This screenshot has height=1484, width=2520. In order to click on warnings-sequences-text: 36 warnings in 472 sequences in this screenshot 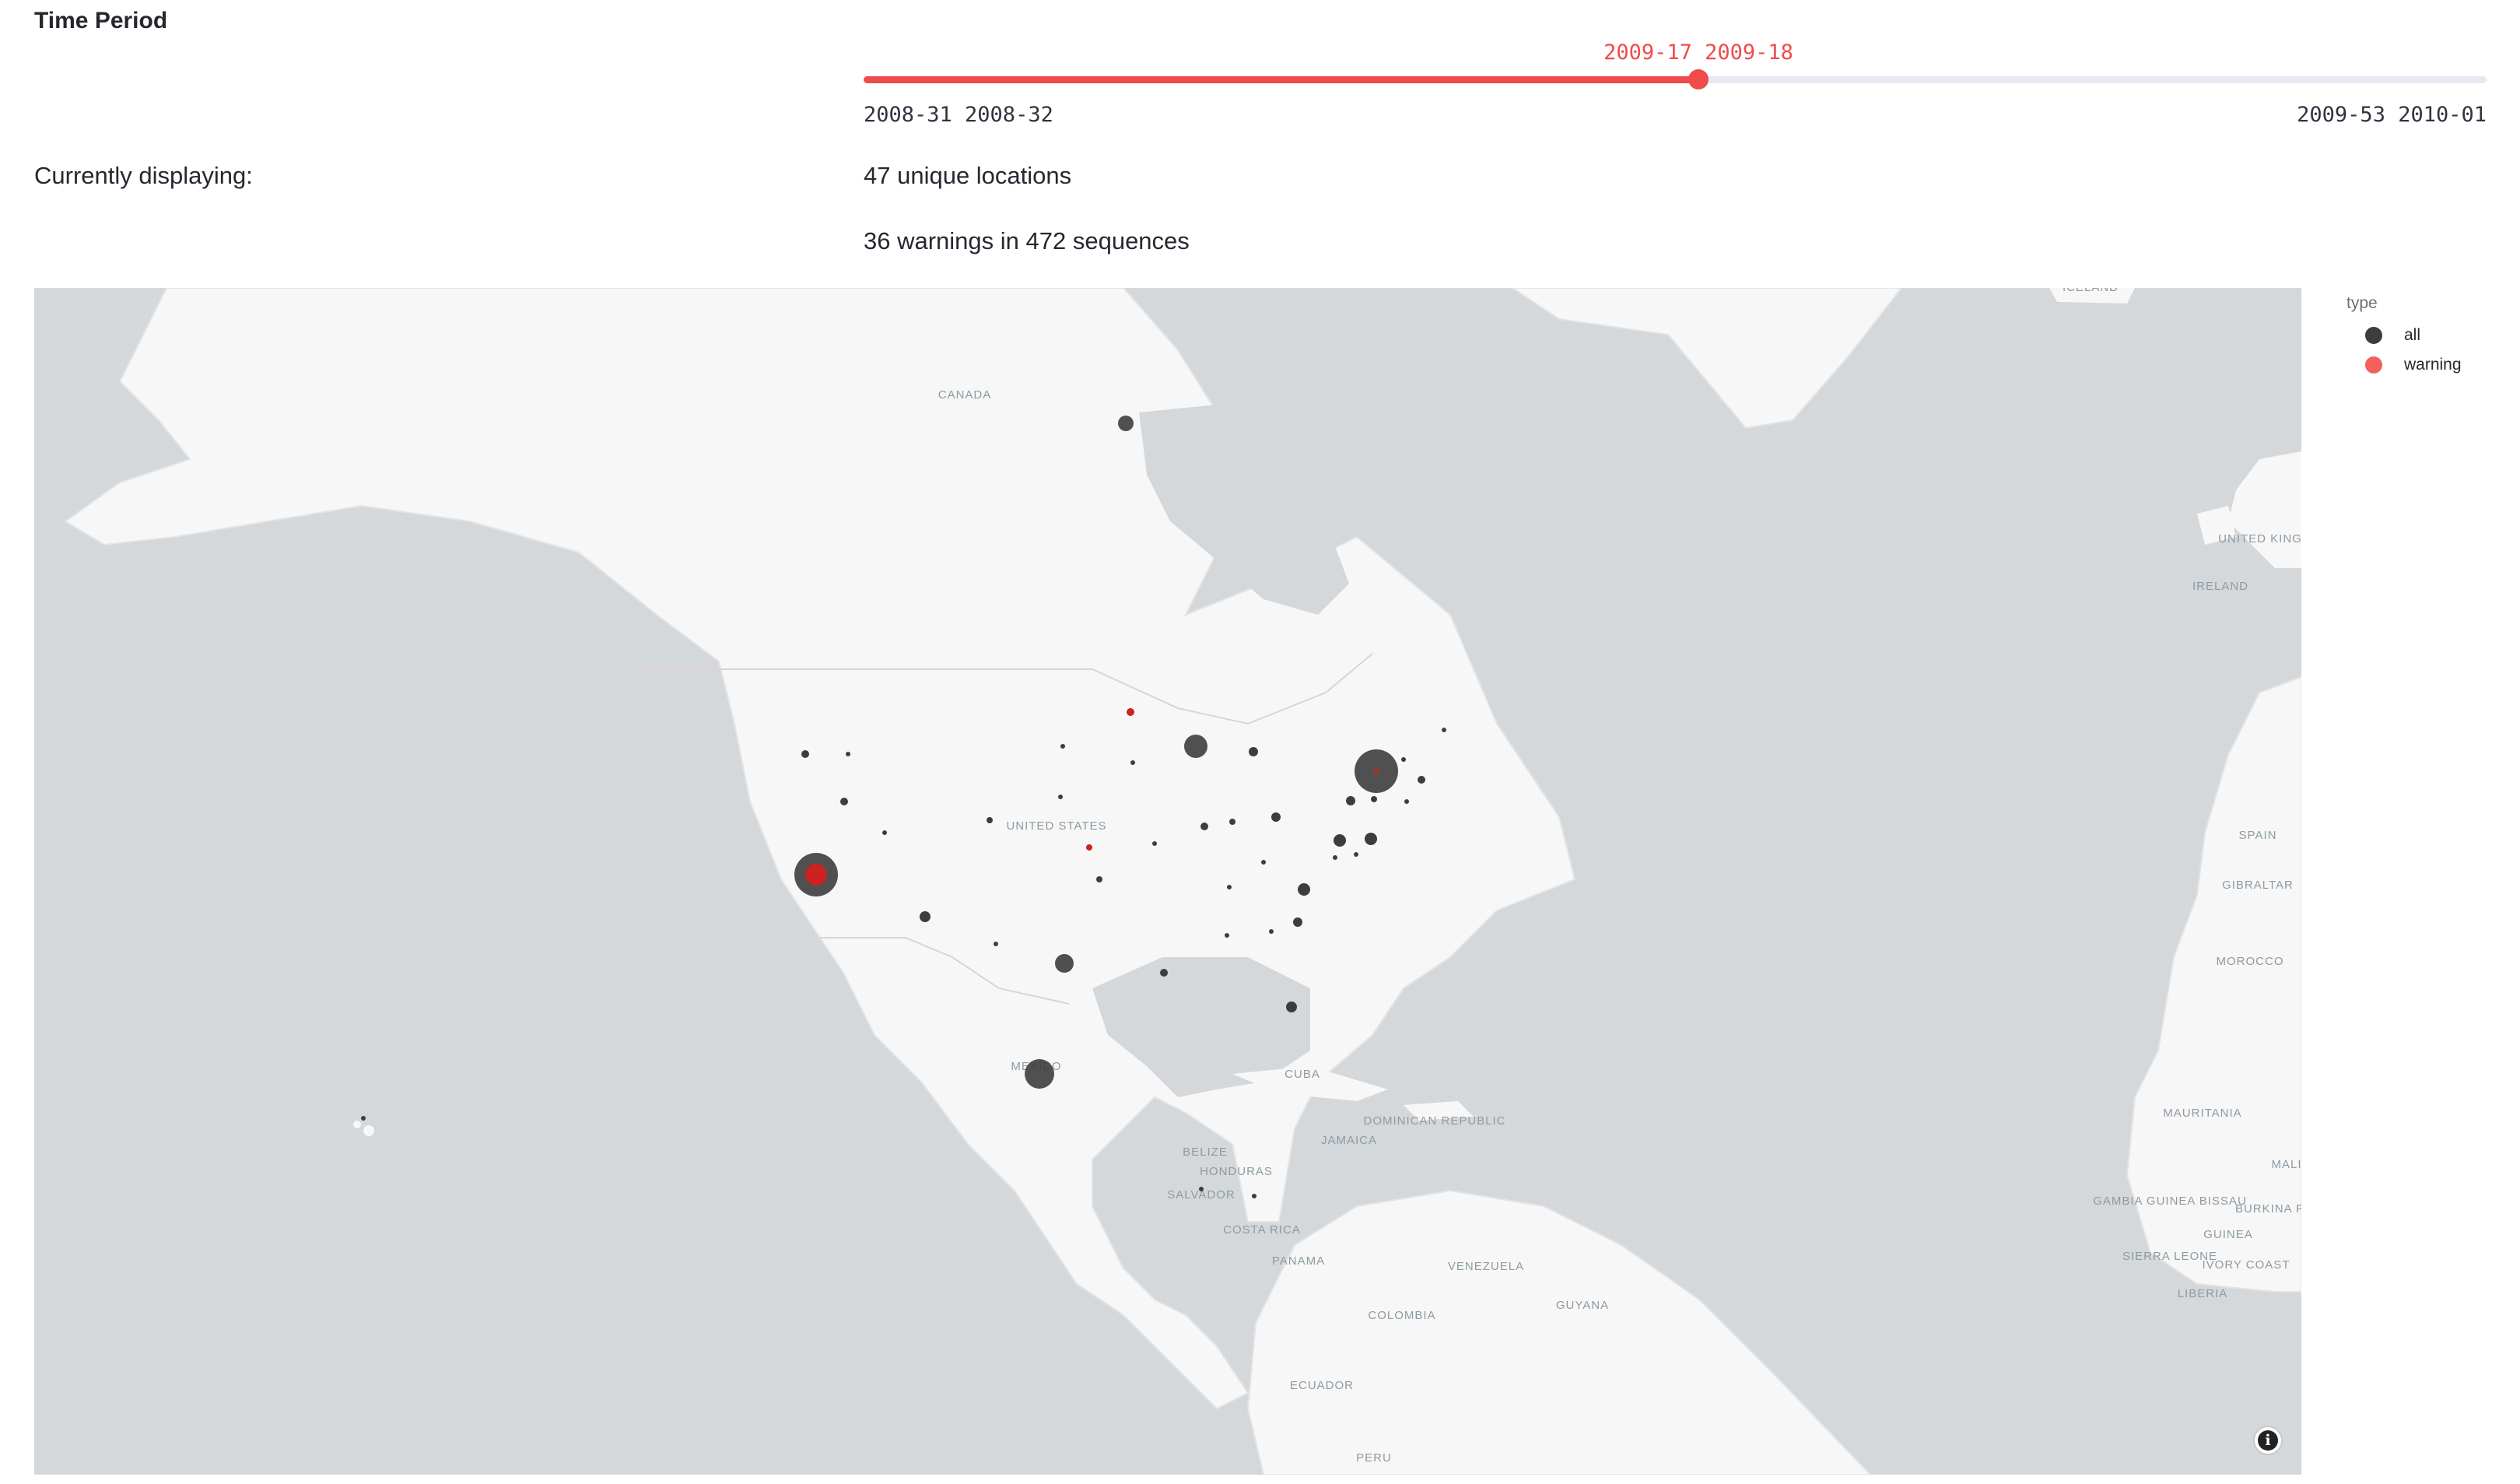, I will do `click(1027, 241)`.